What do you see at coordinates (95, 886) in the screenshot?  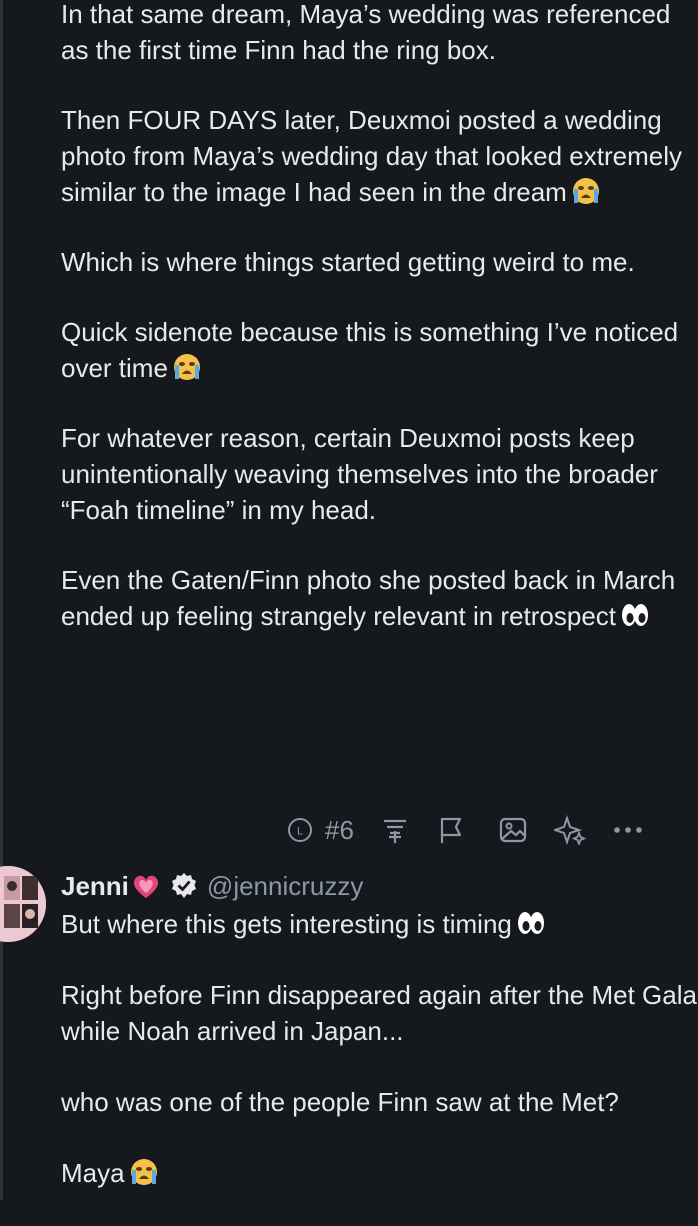 I see `display-name: Jenni` at bounding box center [95, 886].